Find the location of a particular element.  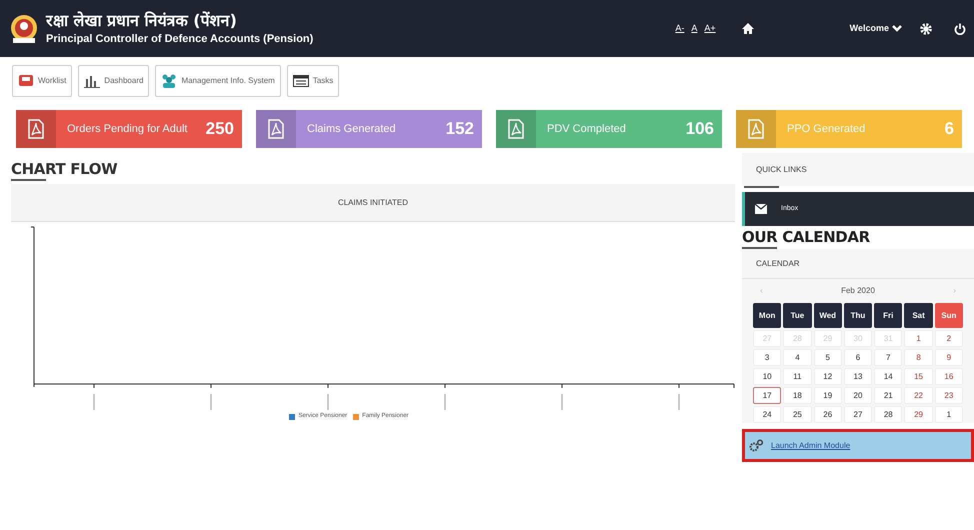

calendar-day: 17 is located at coordinates (767, 395).